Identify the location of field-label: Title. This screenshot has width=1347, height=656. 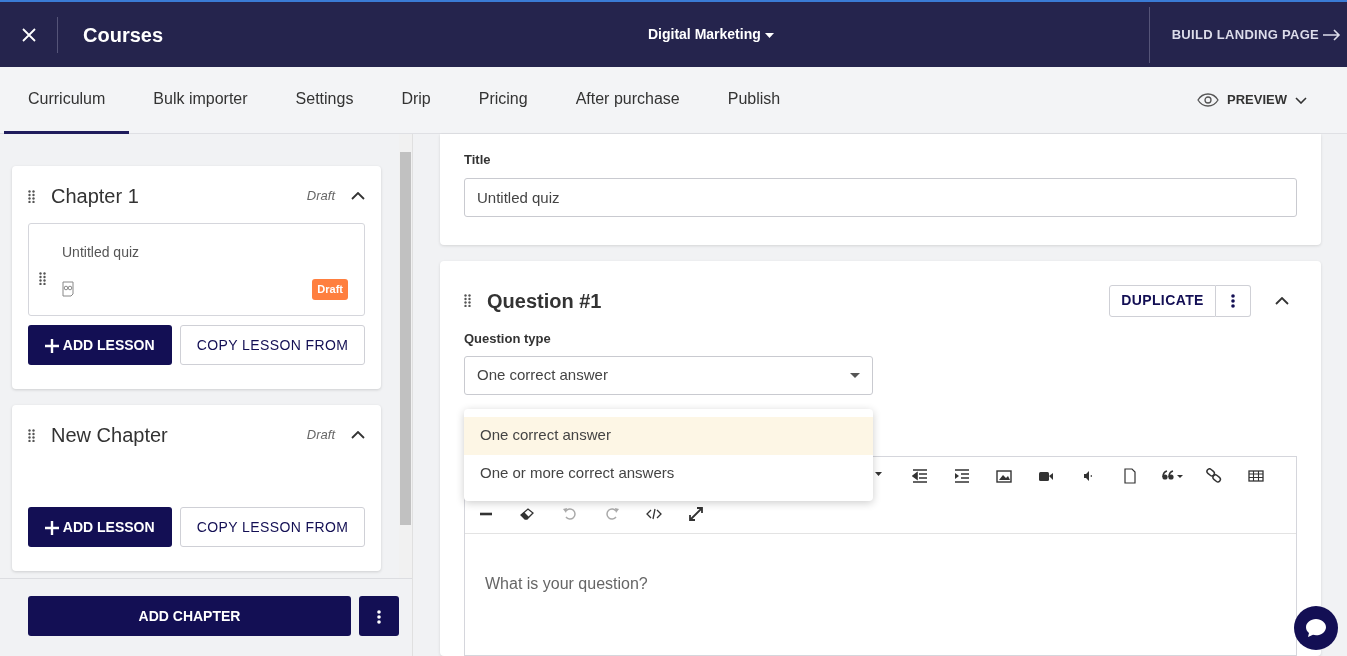
(478, 160).